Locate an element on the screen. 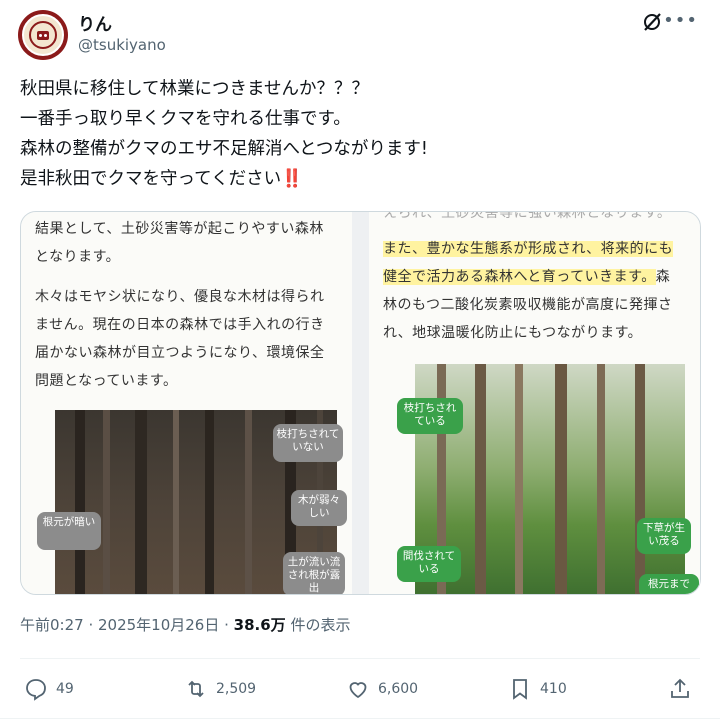  repost-icon is located at coordinates (196, 689).